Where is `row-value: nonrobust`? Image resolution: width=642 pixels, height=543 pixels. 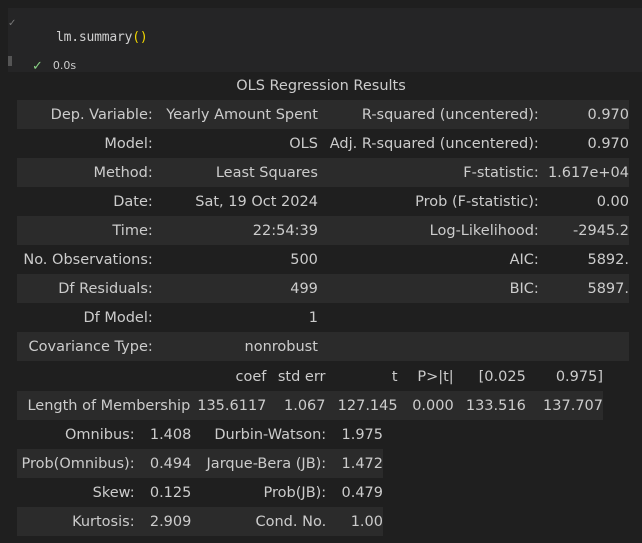 row-value: nonrobust is located at coordinates (281, 346).